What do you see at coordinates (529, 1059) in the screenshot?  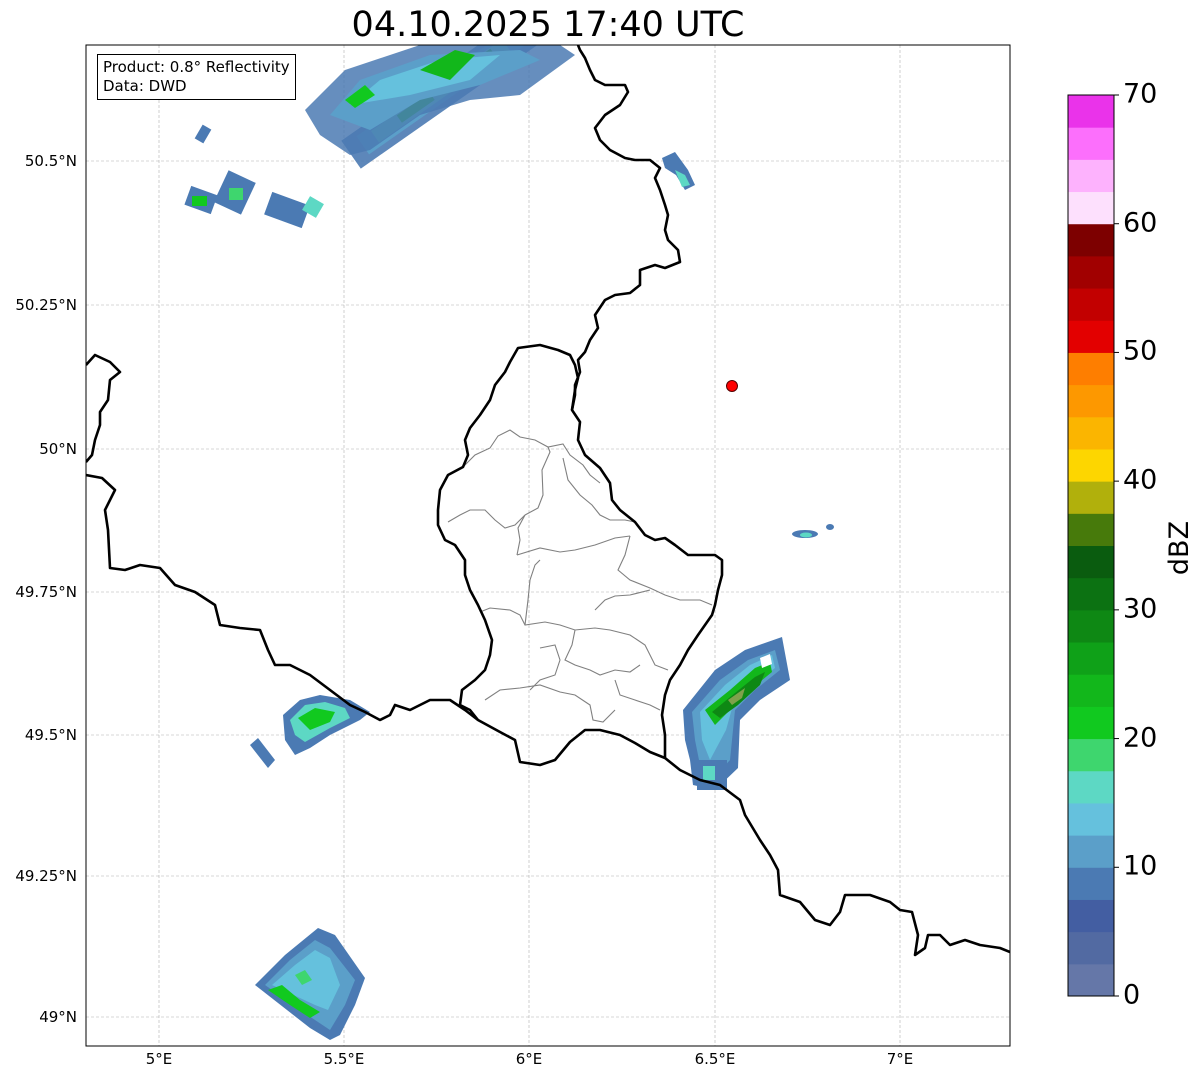 I see `lon-tick-label: 6°E` at bounding box center [529, 1059].